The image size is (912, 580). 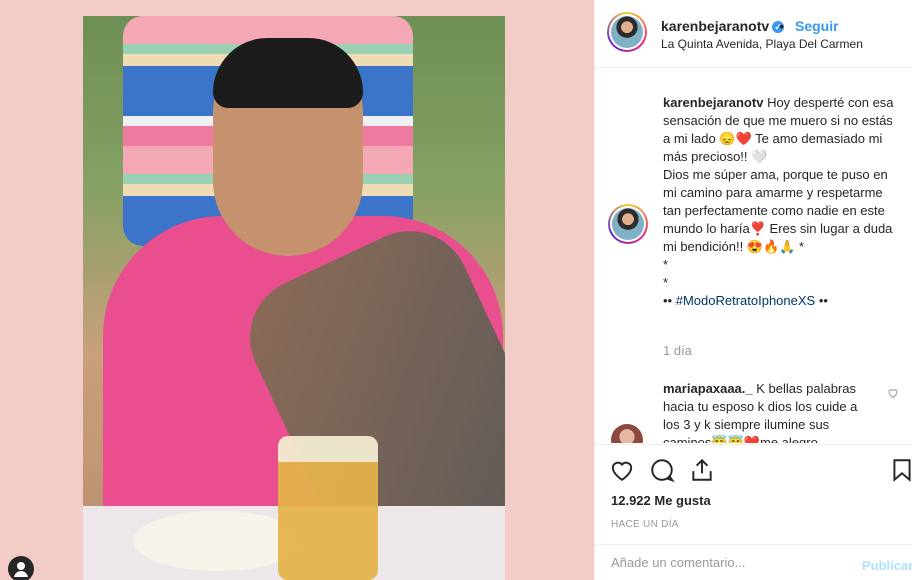 I want to click on comment-text-2: me alegro, so click(x=788, y=439).